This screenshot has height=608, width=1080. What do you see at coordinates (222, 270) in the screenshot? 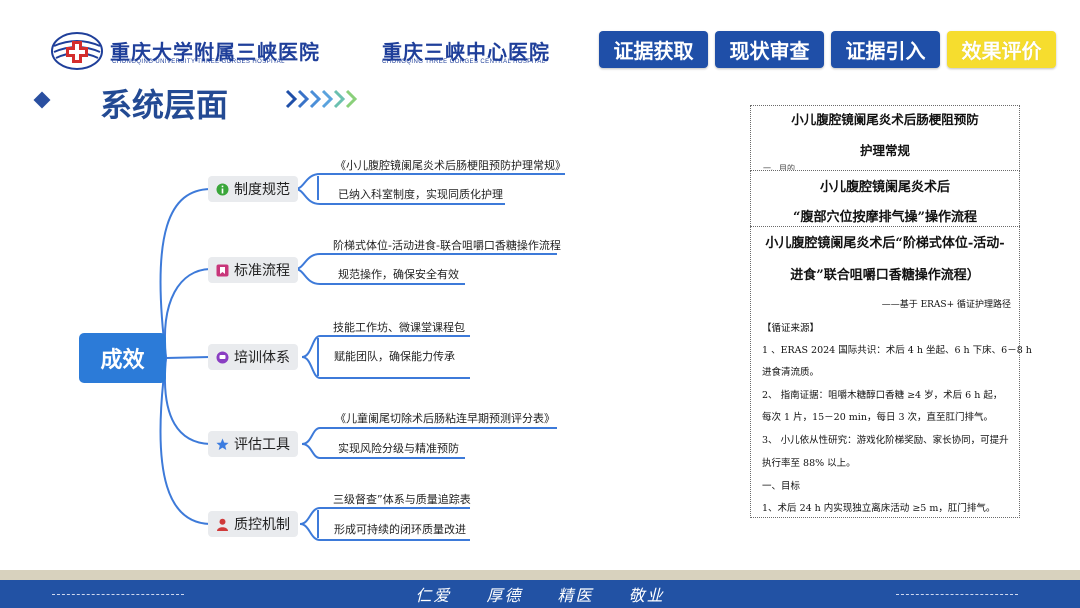
I see `bookmark-icon` at bounding box center [222, 270].